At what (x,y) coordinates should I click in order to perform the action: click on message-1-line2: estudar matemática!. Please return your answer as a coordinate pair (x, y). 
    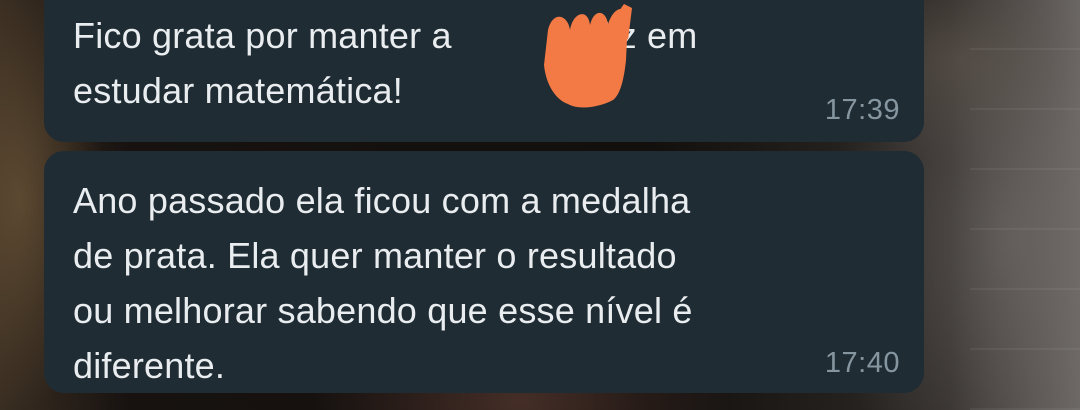
    Looking at the image, I should click on (238, 90).